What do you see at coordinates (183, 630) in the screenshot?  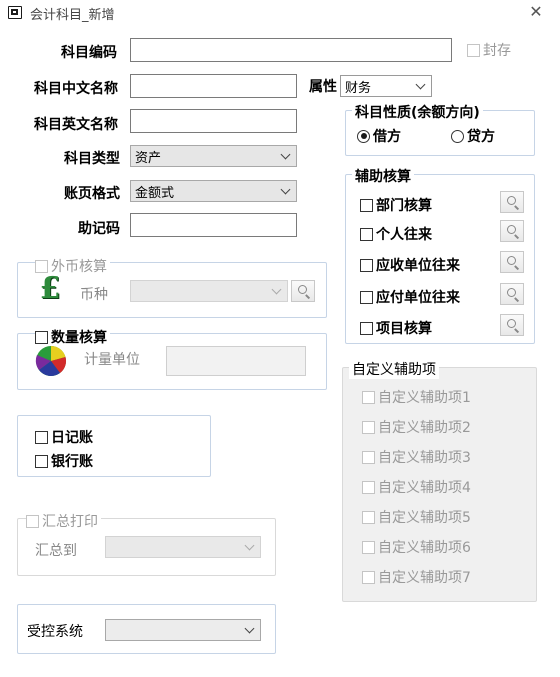 I see `controlled-system-select` at bounding box center [183, 630].